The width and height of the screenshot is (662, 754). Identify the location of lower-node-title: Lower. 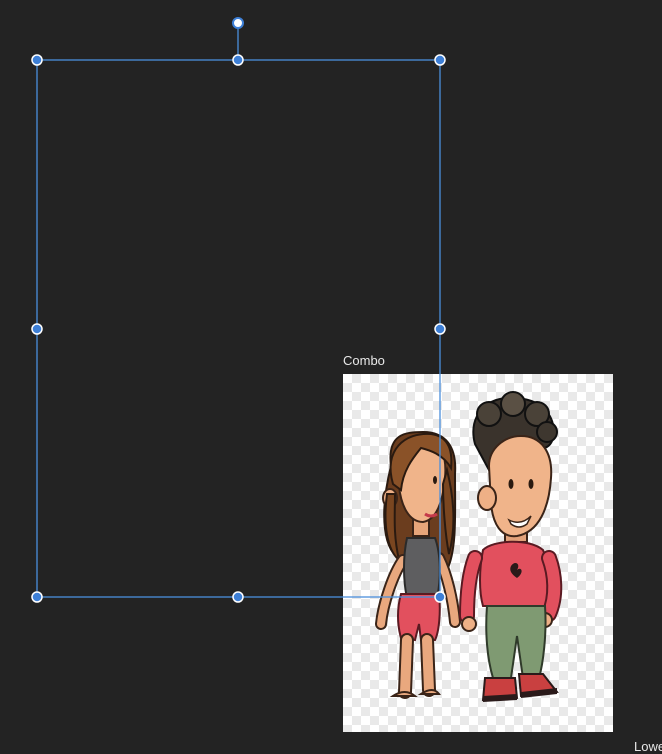
(648, 746).